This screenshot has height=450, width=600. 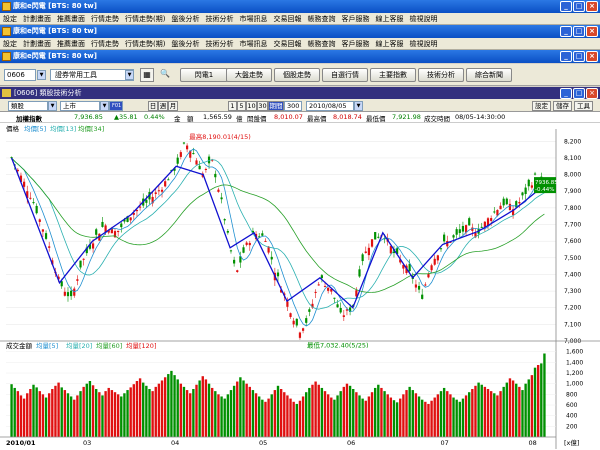 What do you see at coordinates (116, 106) in the screenshot?
I see `code-badge: F01` at bounding box center [116, 106].